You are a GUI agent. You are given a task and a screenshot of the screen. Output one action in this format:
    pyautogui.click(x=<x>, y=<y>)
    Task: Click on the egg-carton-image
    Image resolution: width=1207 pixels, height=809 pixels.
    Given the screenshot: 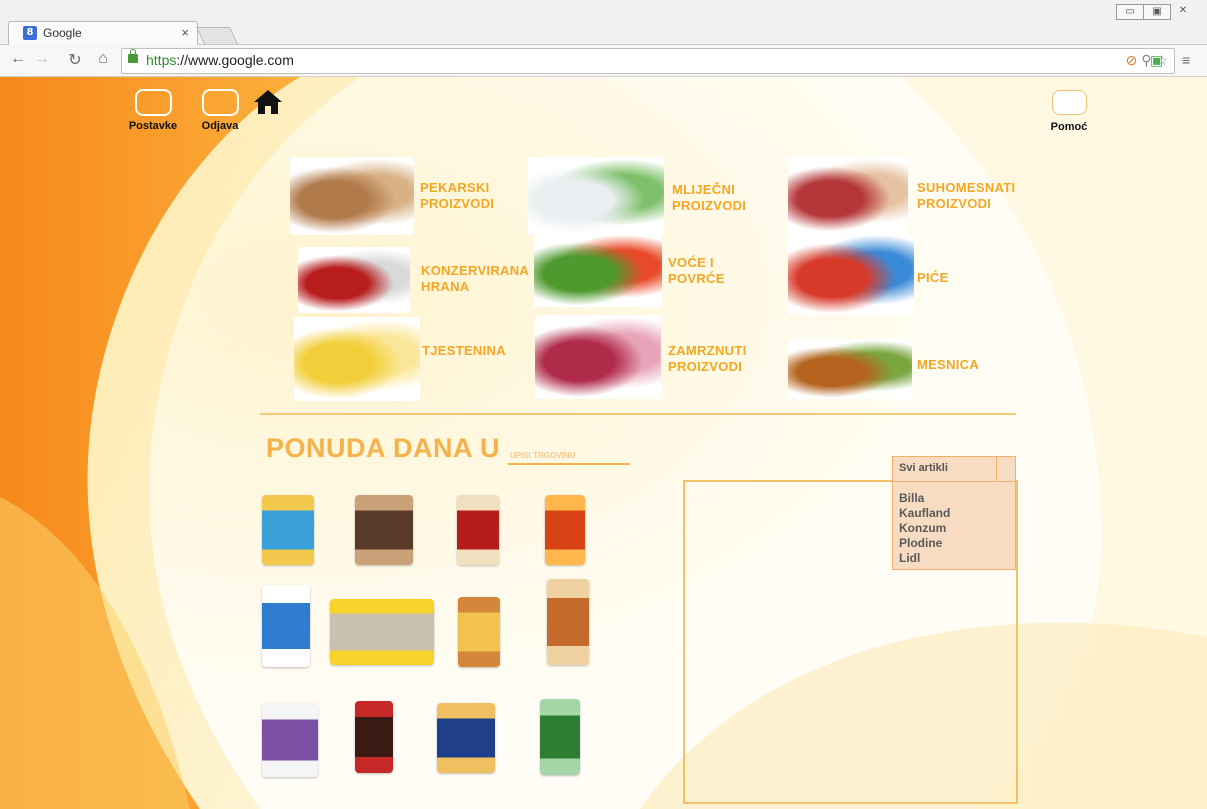 What is the action you would take?
    pyautogui.click(x=382, y=632)
    